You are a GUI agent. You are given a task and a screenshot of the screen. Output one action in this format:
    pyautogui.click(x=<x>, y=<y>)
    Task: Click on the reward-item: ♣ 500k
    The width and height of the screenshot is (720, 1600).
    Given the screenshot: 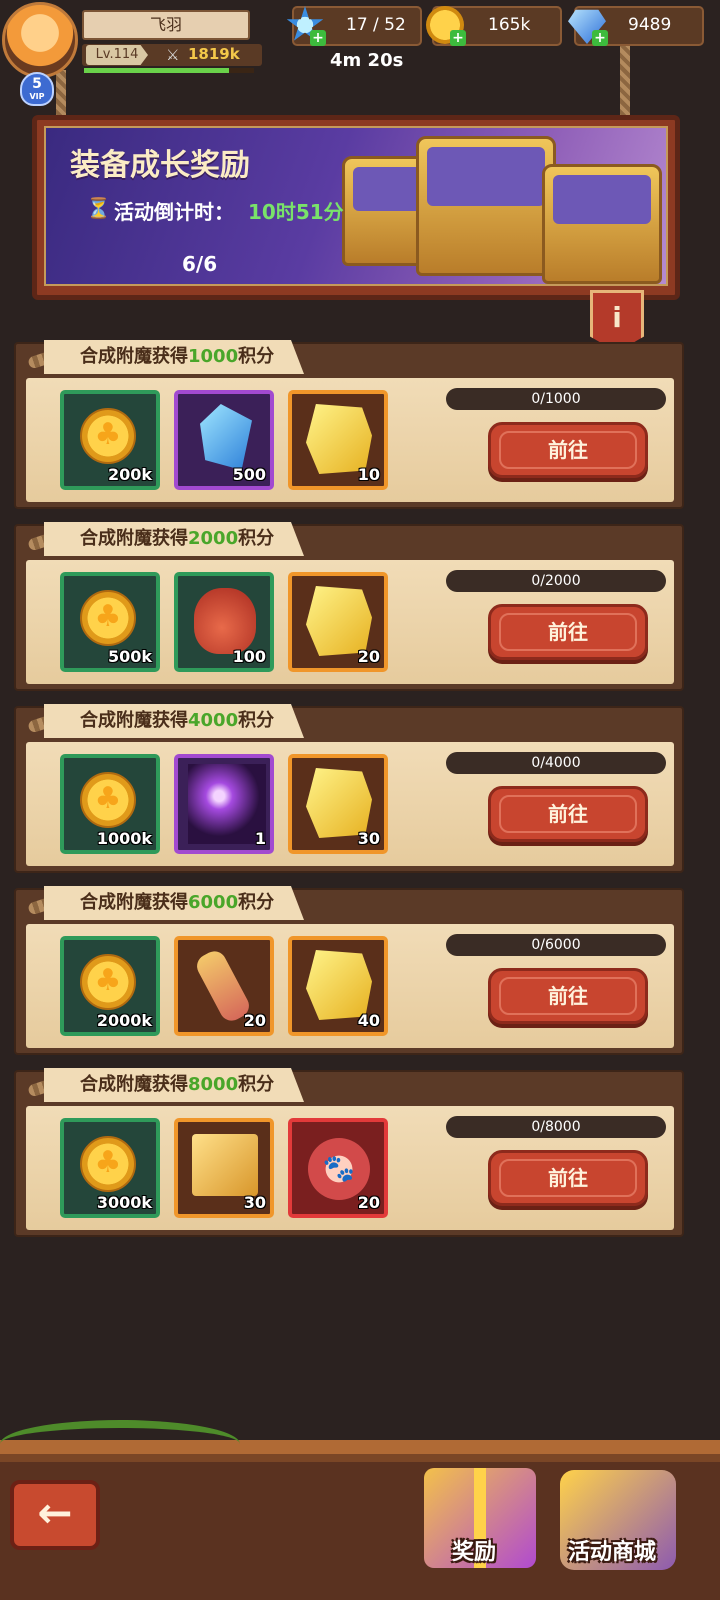 What is the action you would take?
    pyautogui.click(x=110, y=622)
    